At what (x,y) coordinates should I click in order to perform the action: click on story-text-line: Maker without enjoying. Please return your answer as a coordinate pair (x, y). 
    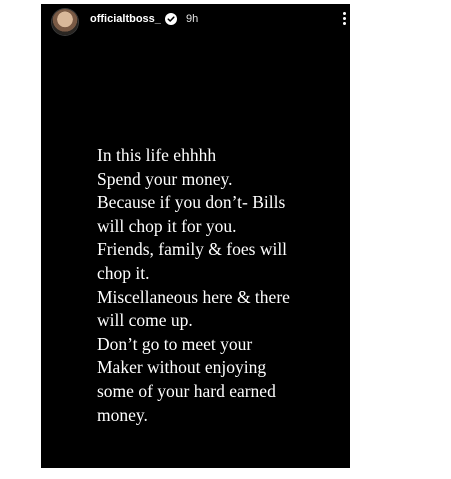
    Looking at the image, I should click on (182, 367).